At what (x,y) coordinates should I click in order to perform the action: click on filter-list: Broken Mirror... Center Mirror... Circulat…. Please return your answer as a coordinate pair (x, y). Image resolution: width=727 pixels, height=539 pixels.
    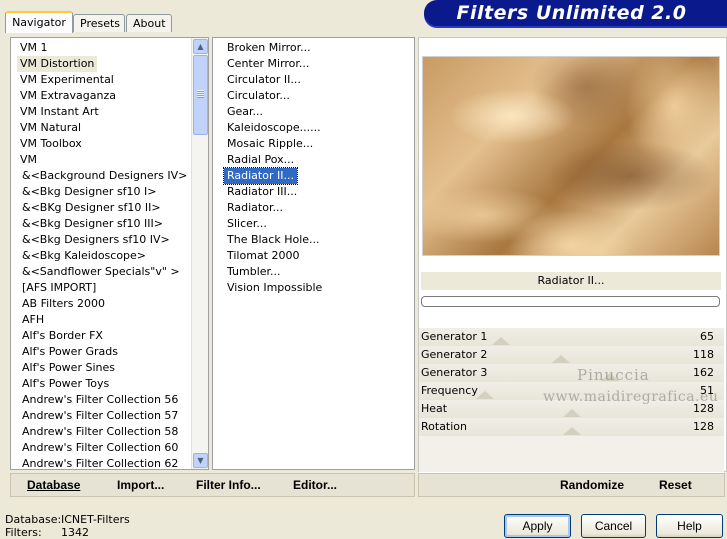
    Looking at the image, I should click on (269, 168).